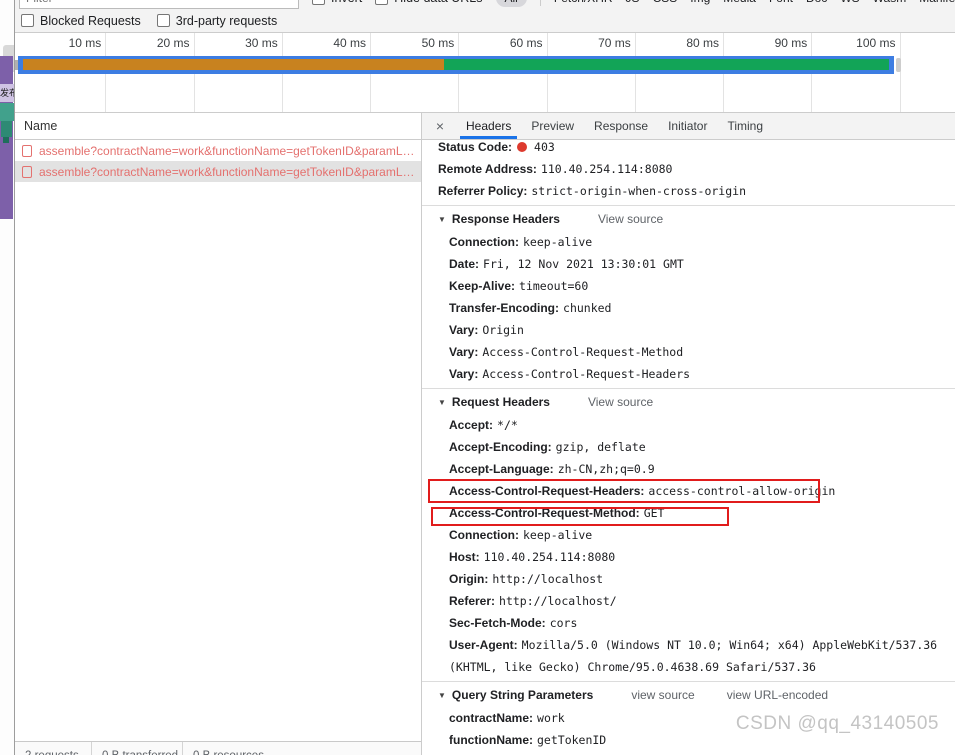  What do you see at coordinates (691, 264) in the screenshot?
I see `header-line: Date: Fri, 12 Nov 2021 13:30:01 GMT` at bounding box center [691, 264].